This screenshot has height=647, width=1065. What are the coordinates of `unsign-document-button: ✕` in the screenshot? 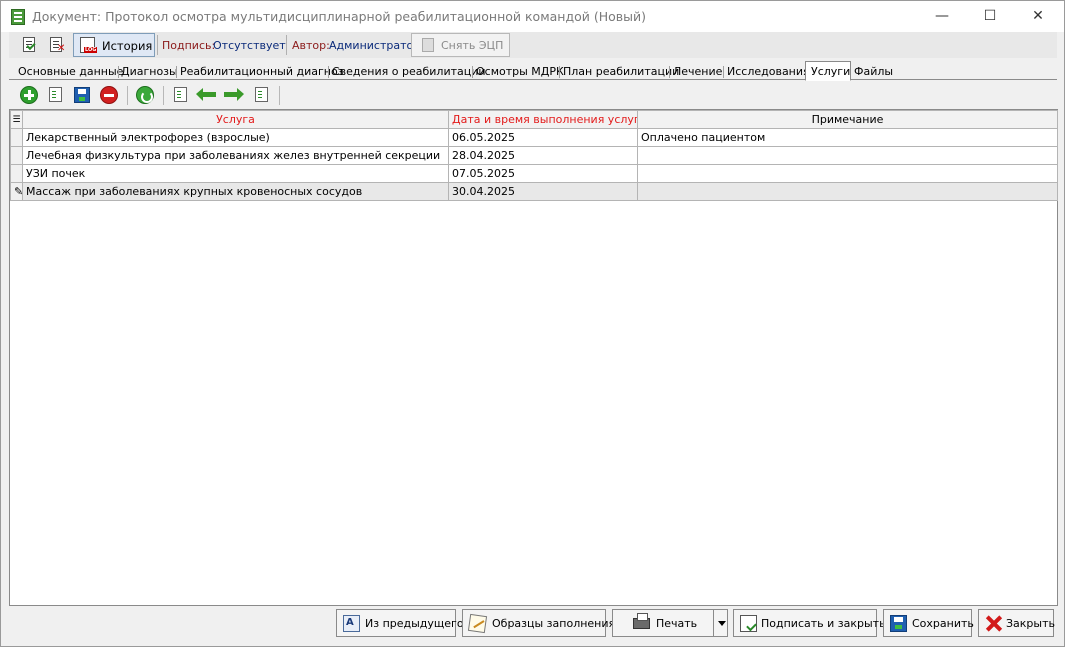 It's located at (57, 45).